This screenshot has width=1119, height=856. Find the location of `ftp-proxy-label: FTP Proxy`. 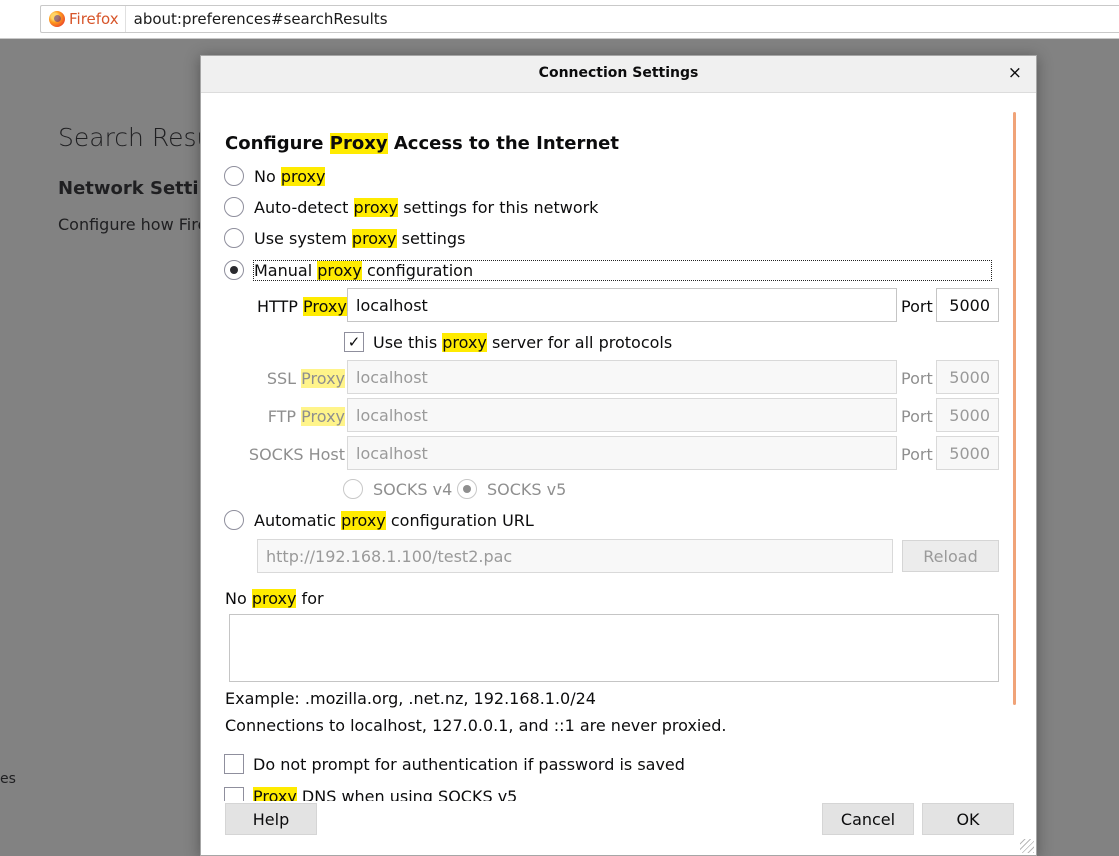

ftp-proxy-label: FTP Proxy is located at coordinates (301, 416).